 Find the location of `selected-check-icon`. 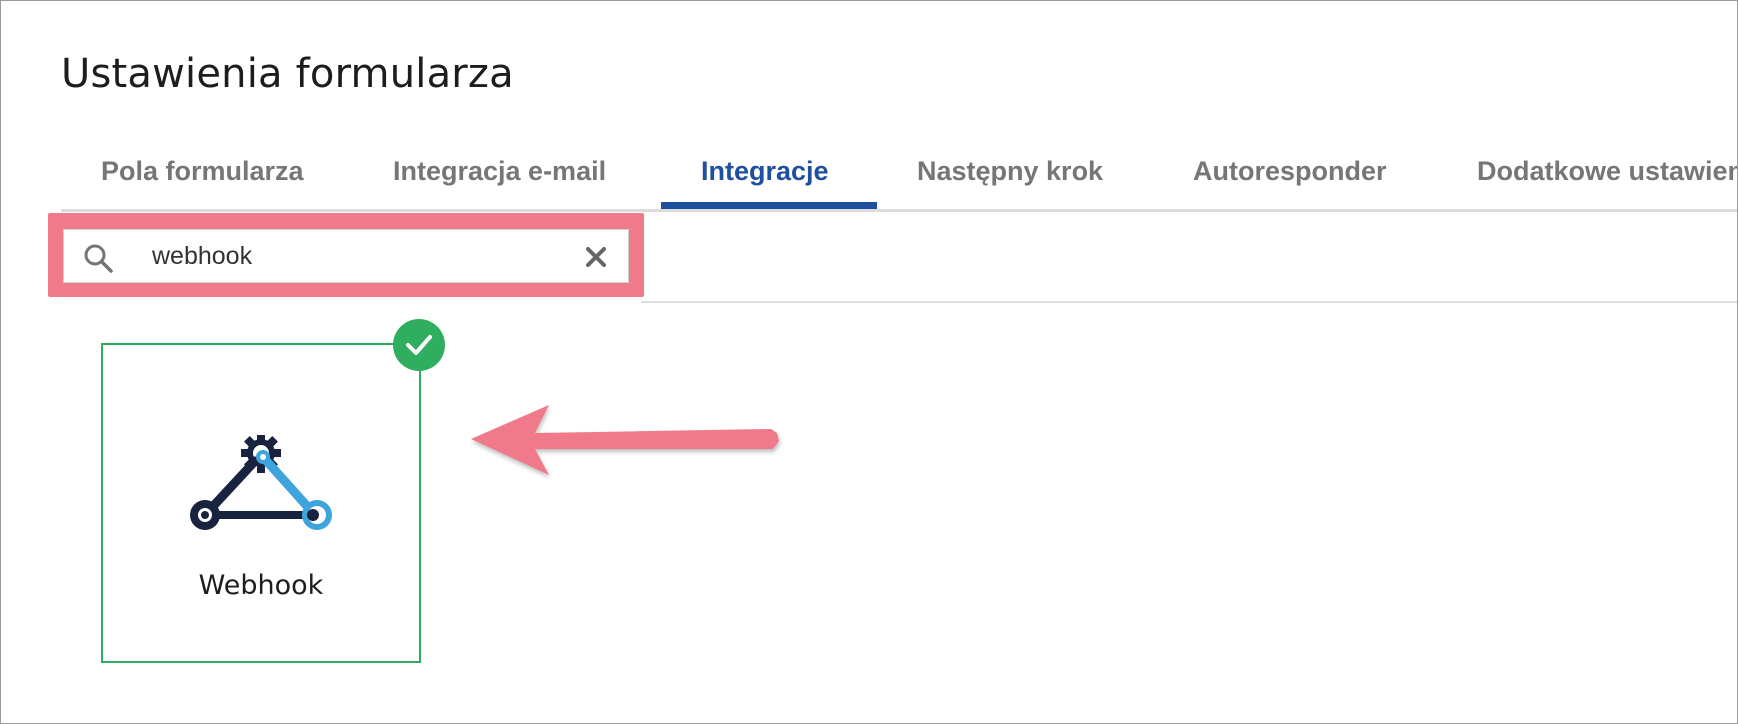

selected-check-icon is located at coordinates (419, 345).